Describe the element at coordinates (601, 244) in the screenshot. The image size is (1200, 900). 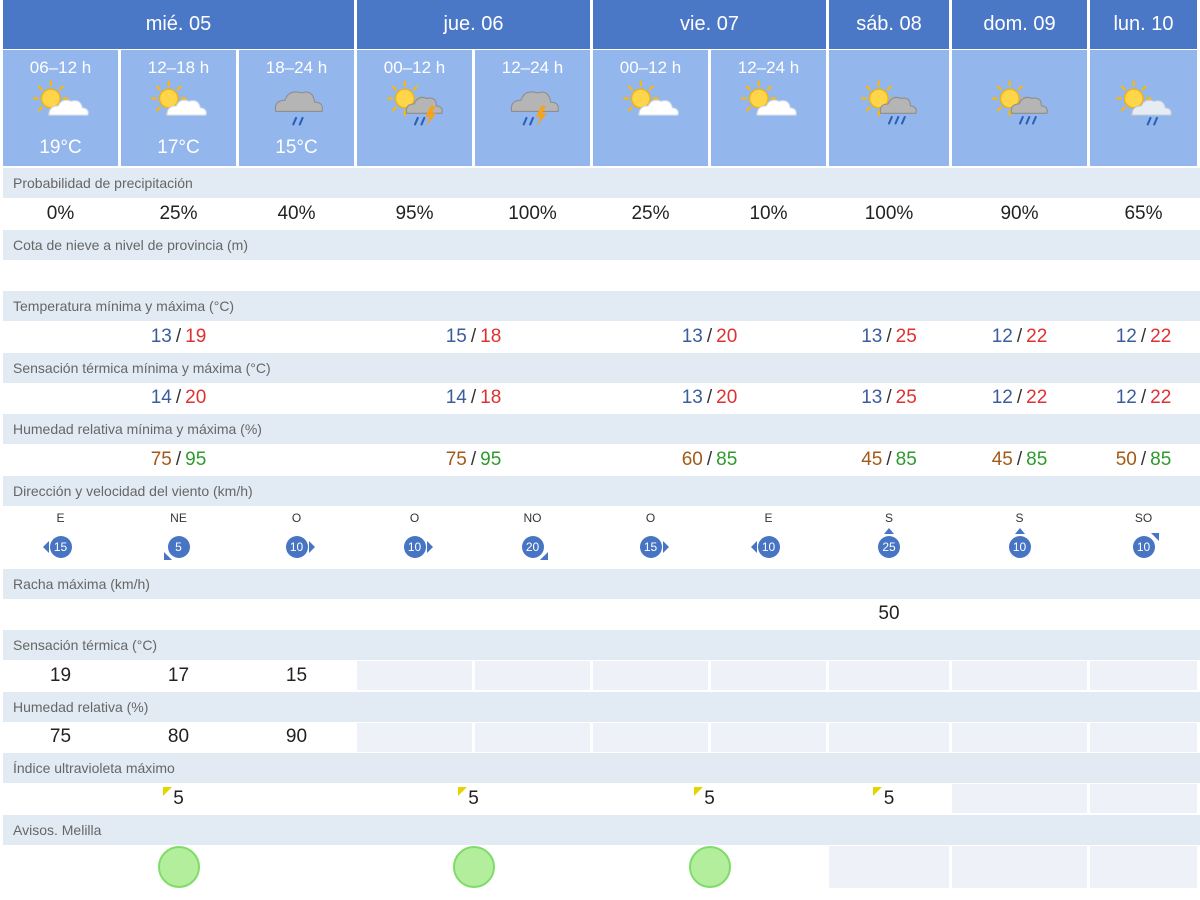
I see `row-label-snow: Cota de nieve a nivel de provincia (m)` at that location.